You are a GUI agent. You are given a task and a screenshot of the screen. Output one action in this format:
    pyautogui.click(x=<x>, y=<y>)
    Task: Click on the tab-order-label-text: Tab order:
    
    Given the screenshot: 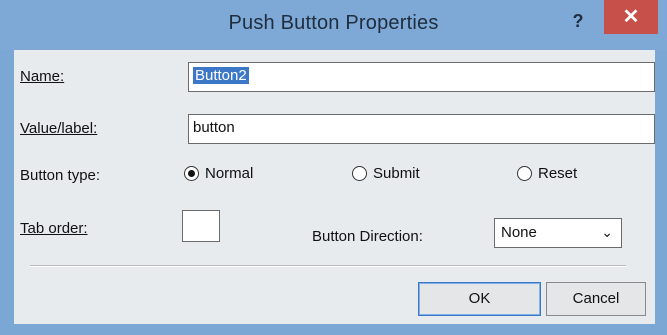 What is the action you would take?
    pyautogui.click(x=54, y=228)
    